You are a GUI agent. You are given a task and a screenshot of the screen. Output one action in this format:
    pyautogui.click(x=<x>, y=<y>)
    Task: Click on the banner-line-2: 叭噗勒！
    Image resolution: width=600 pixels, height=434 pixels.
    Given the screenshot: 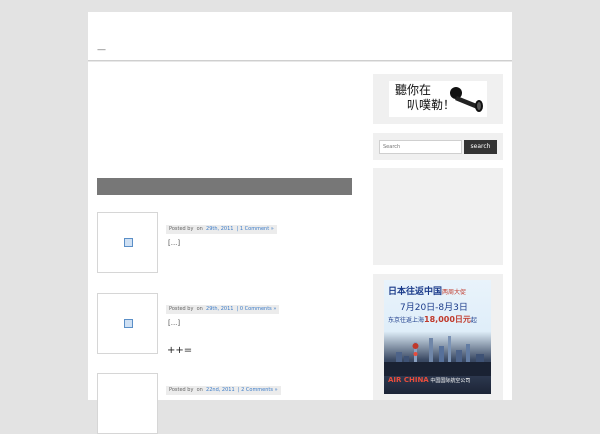 What is the action you would take?
    pyautogui.click(x=431, y=105)
    